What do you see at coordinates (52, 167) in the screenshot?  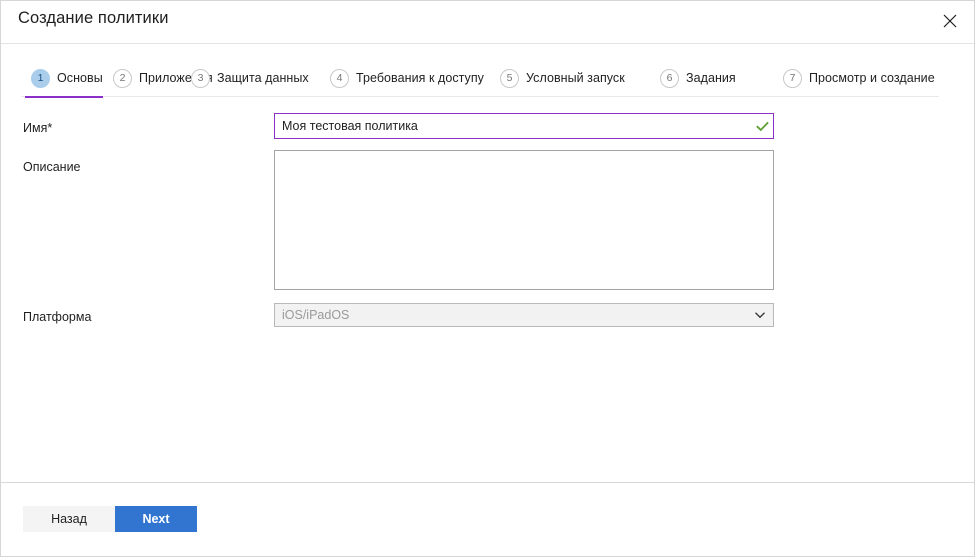 I see `description-field-label: Описание` at bounding box center [52, 167].